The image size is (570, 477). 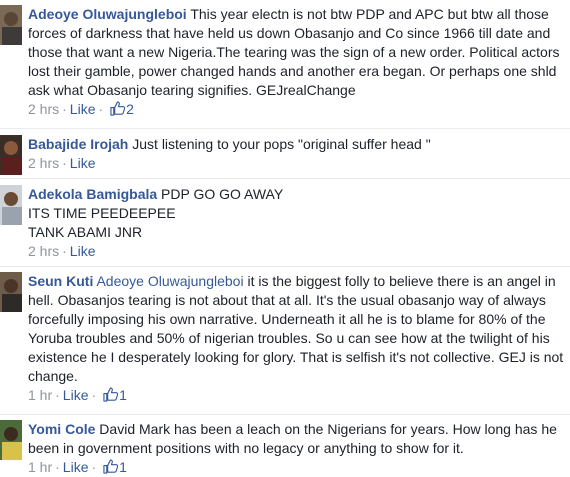 I want to click on comment-text: PDP GO GO AWAY, so click(x=220, y=194).